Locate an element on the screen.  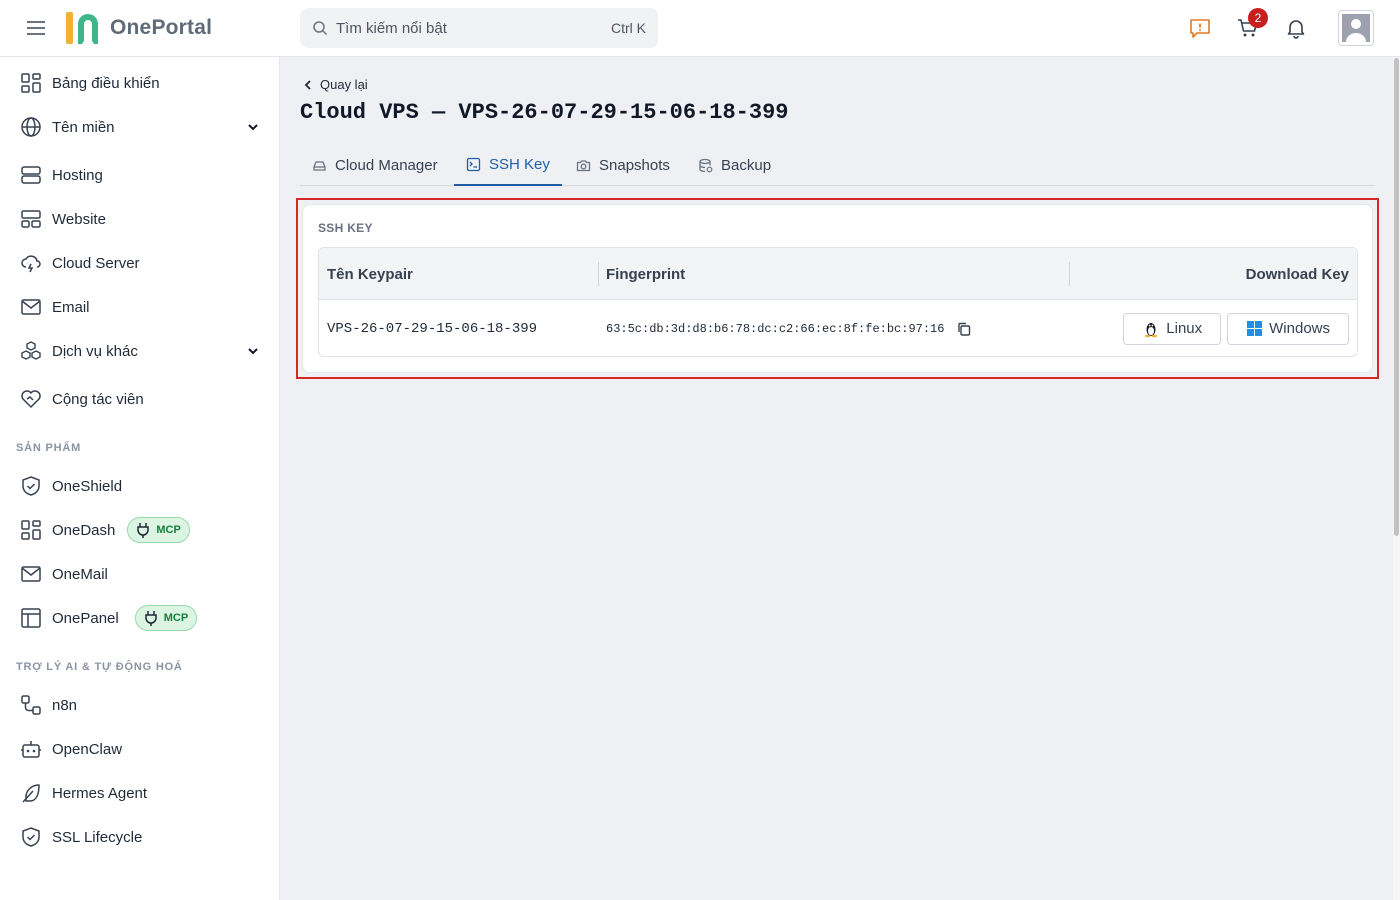
feather-icon is located at coordinates (31, 793).